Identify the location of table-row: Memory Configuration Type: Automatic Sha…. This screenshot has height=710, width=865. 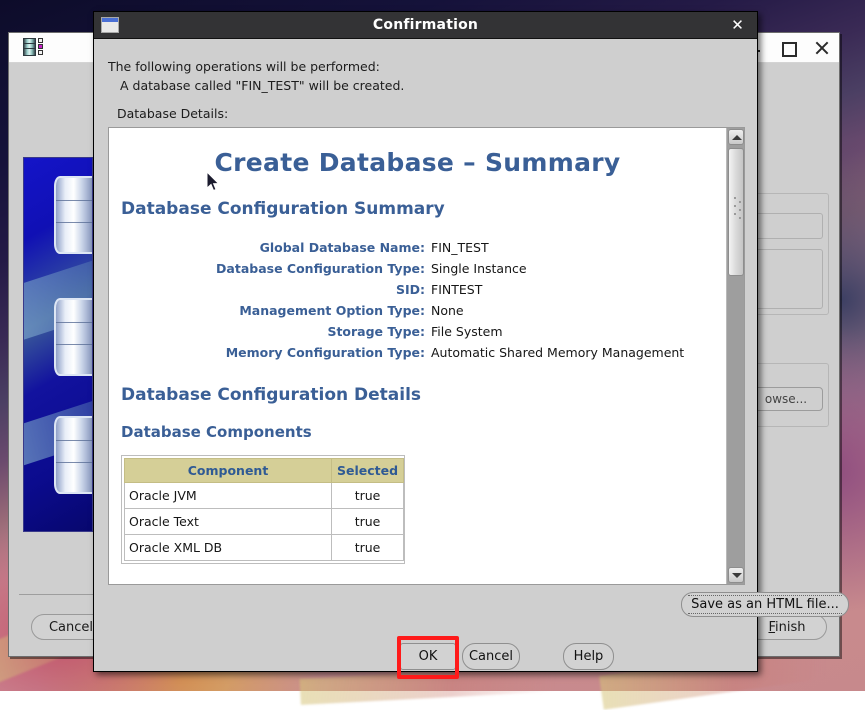
(397, 352).